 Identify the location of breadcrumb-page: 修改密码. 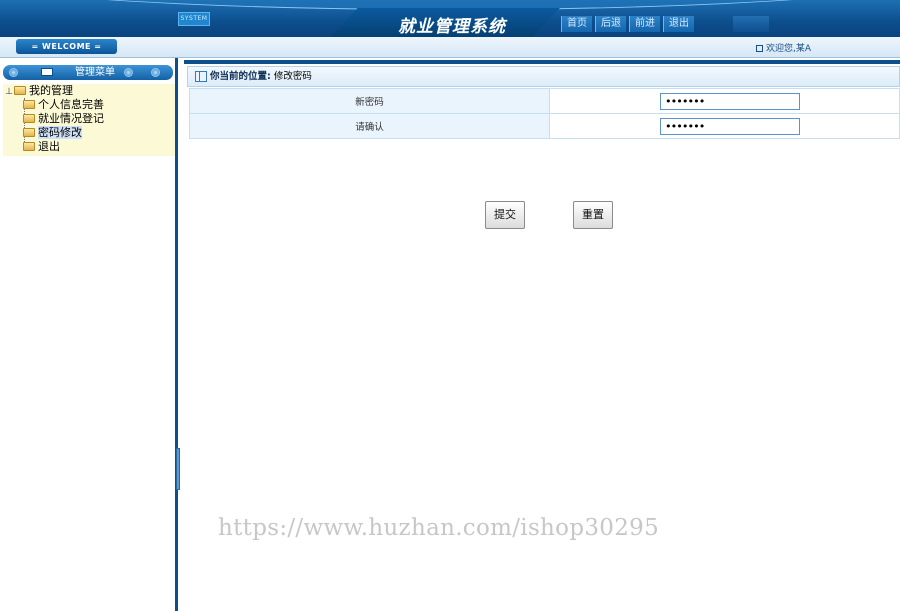
(292, 76).